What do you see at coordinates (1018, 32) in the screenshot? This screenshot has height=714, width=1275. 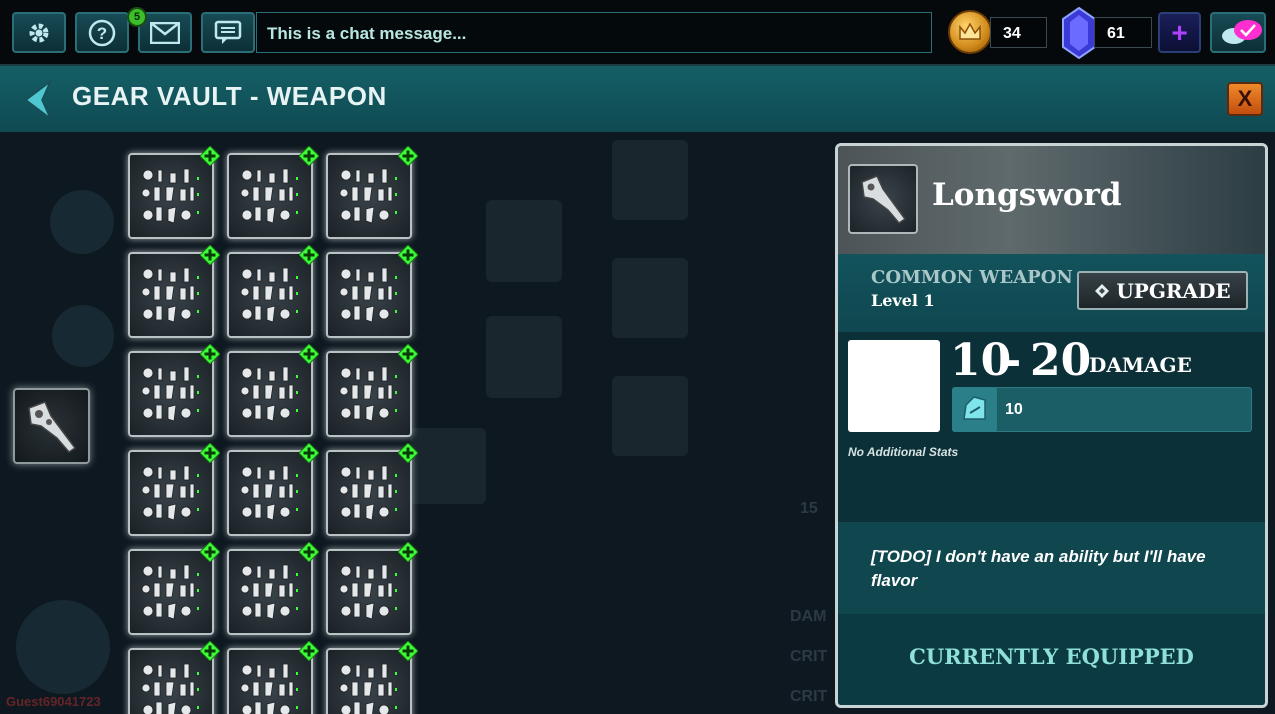 I see `gold-amount: 34` at bounding box center [1018, 32].